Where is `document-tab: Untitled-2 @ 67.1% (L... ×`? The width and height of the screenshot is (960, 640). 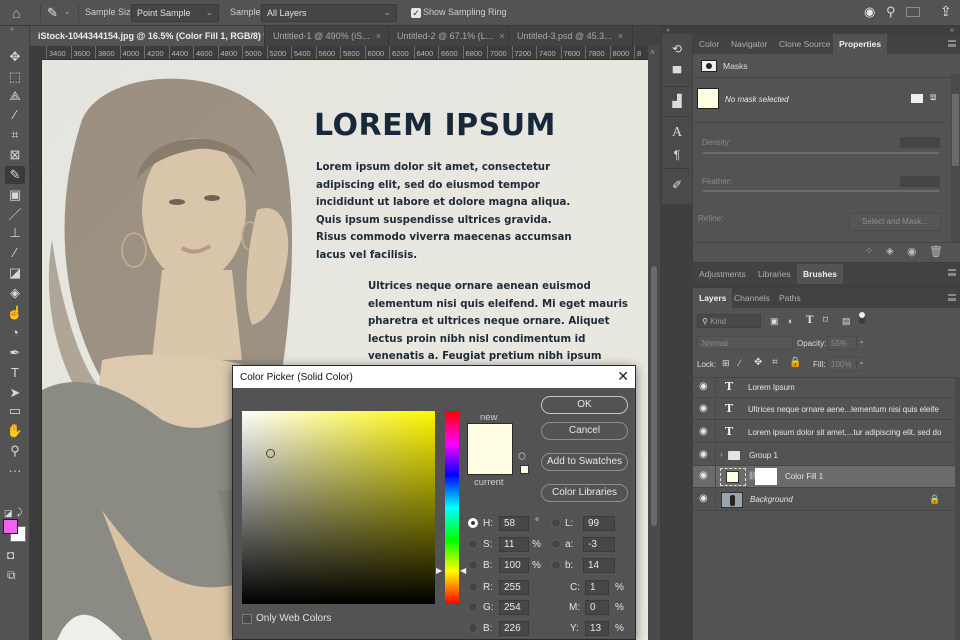 document-tab: Untitled-2 @ 67.1% (L... × is located at coordinates (449, 36).